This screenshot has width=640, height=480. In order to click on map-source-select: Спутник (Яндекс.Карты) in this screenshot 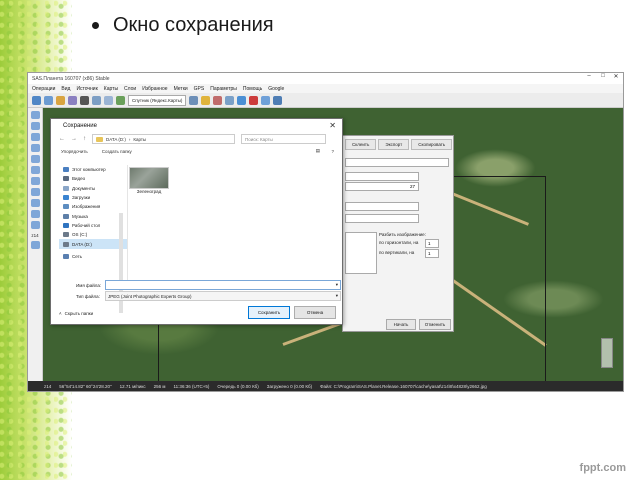, I will do `click(157, 100)`.